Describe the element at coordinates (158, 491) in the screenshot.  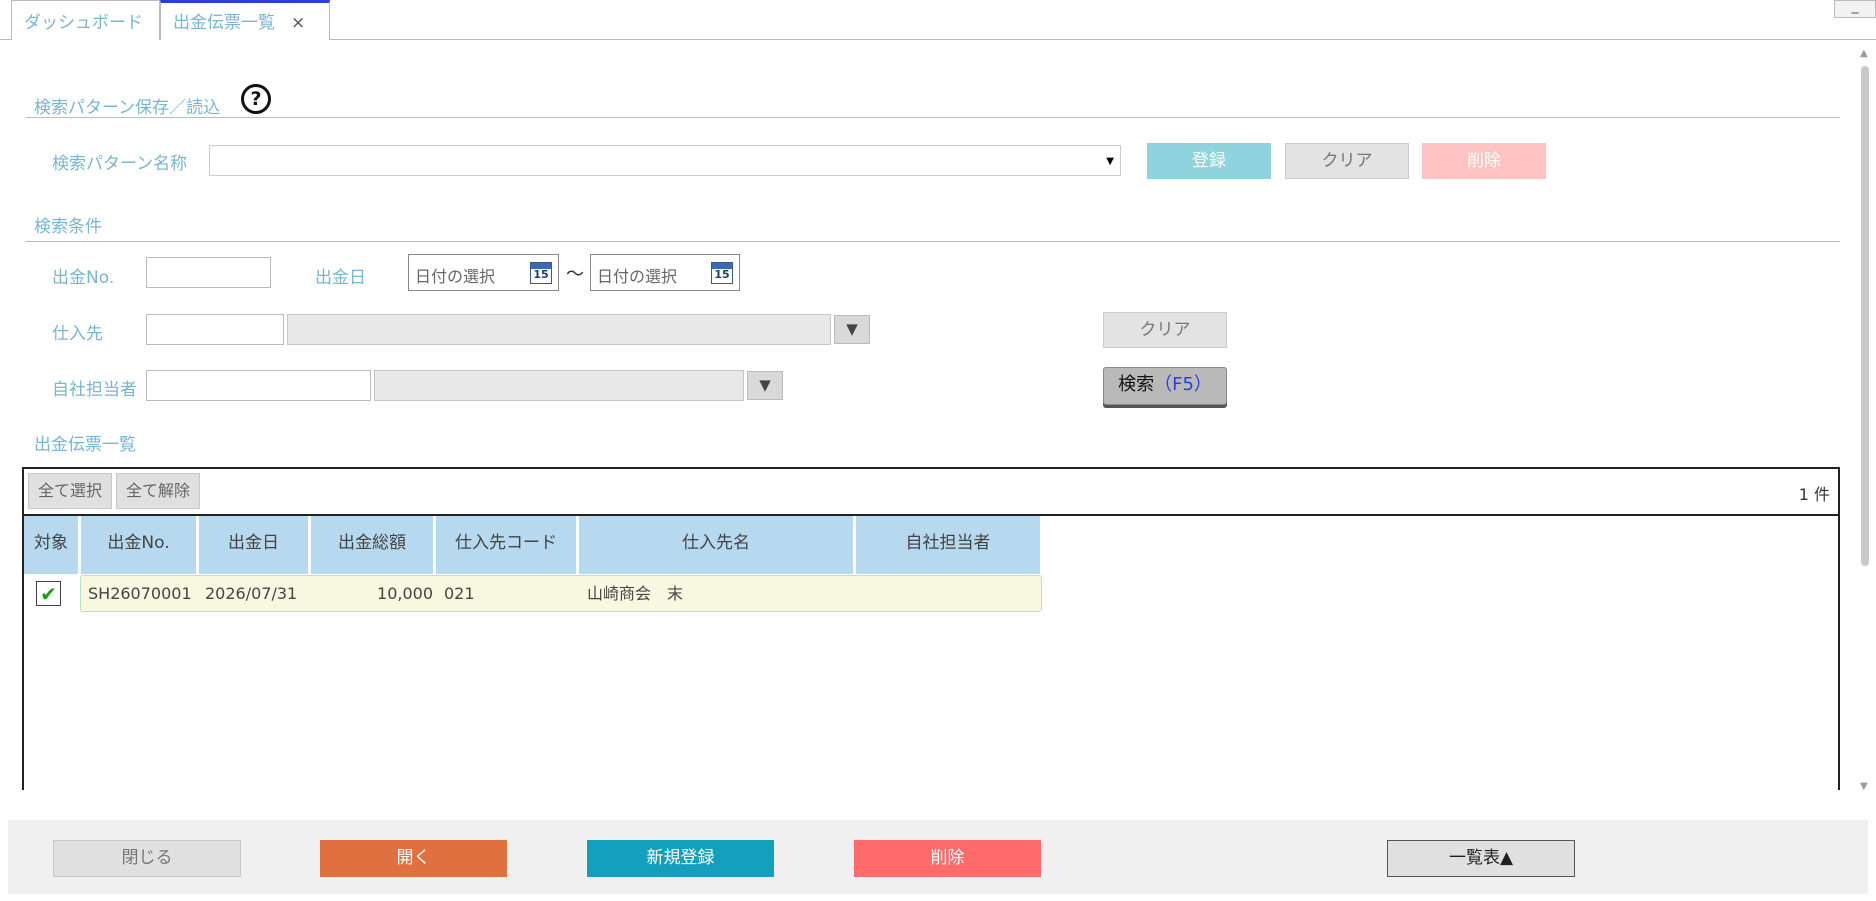
I see `deselect-all-button: 全て解除` at that location.